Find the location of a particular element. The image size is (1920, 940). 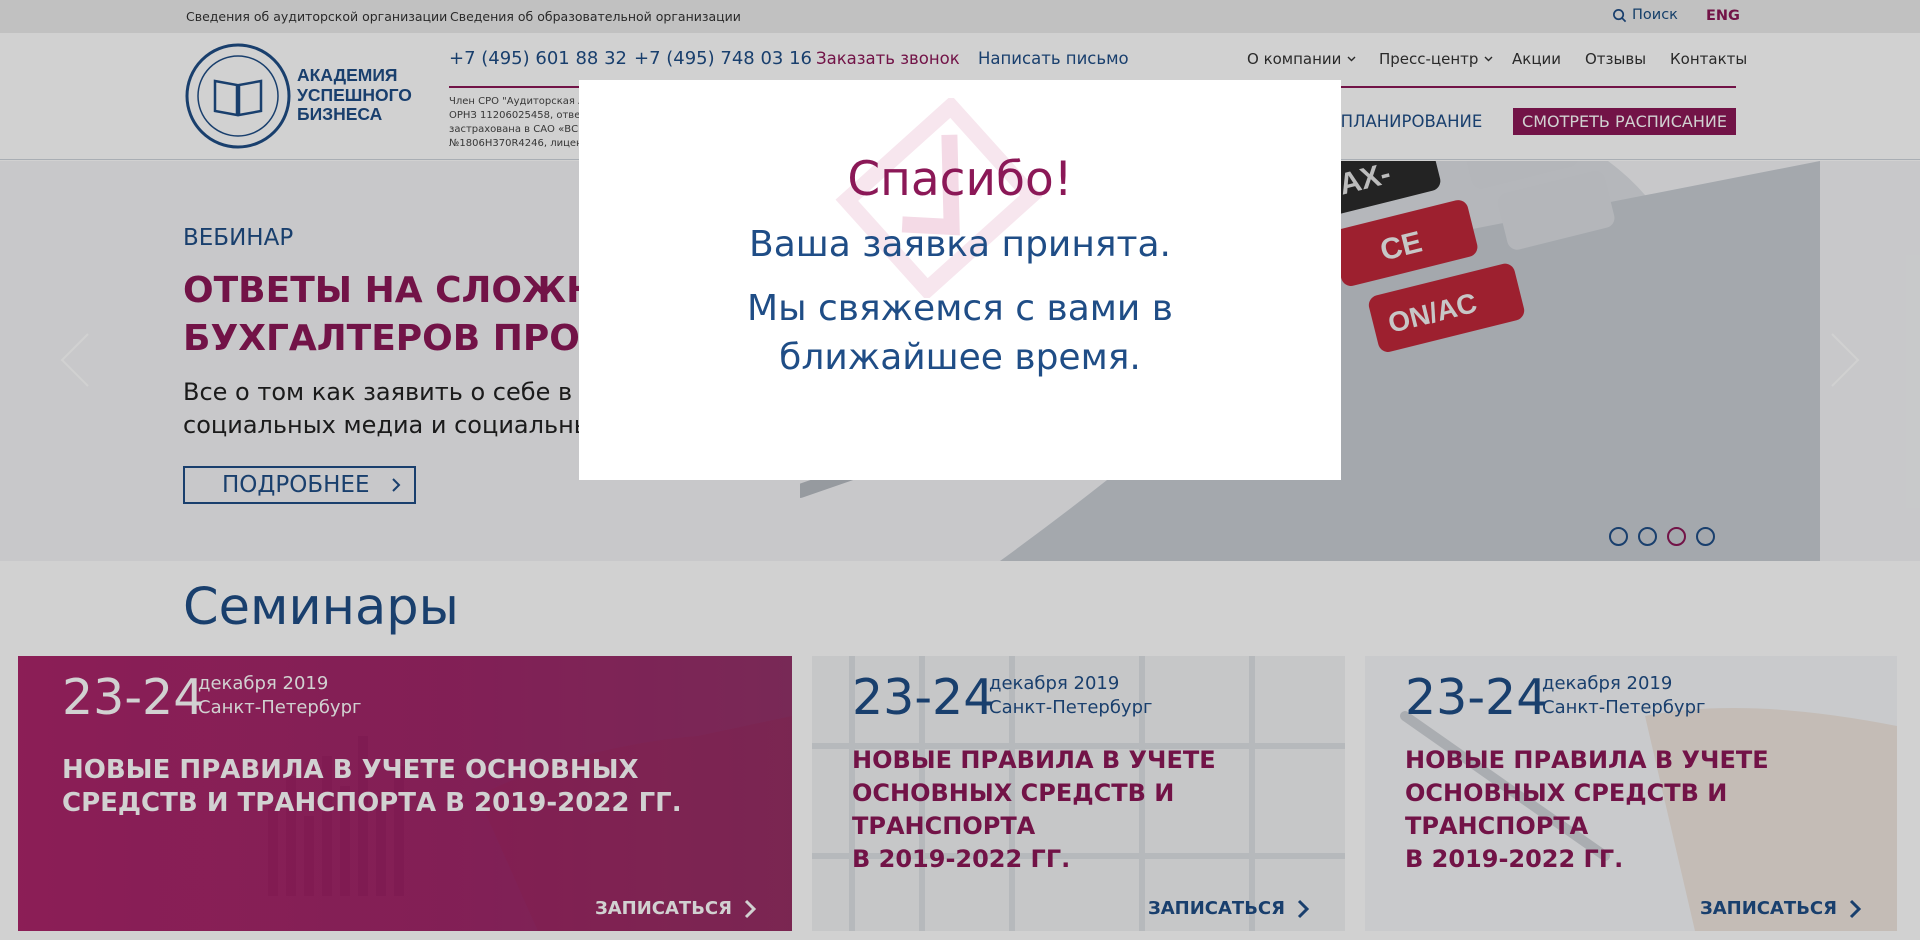

modal-message-accepted: Ваша заявка принята. is located at coordinates (960, 244).